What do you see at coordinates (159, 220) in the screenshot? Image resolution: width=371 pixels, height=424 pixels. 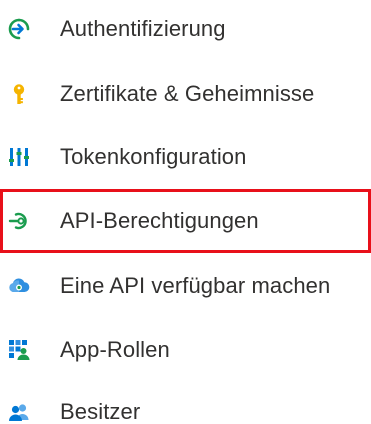 I see `nav-item-label: API-Berechtigungen` at bounding box center [159, 220].